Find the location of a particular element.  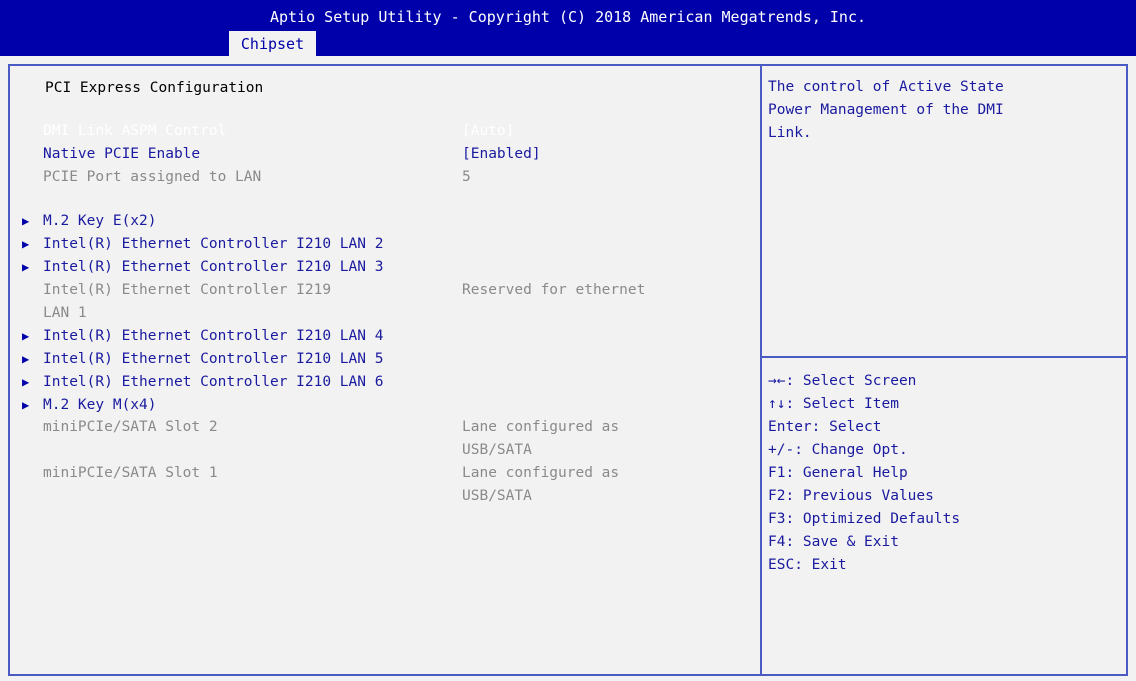

submenu-m2-key-e: ▶ M.2 Key E(x2) is located at coordinates (89, 221).